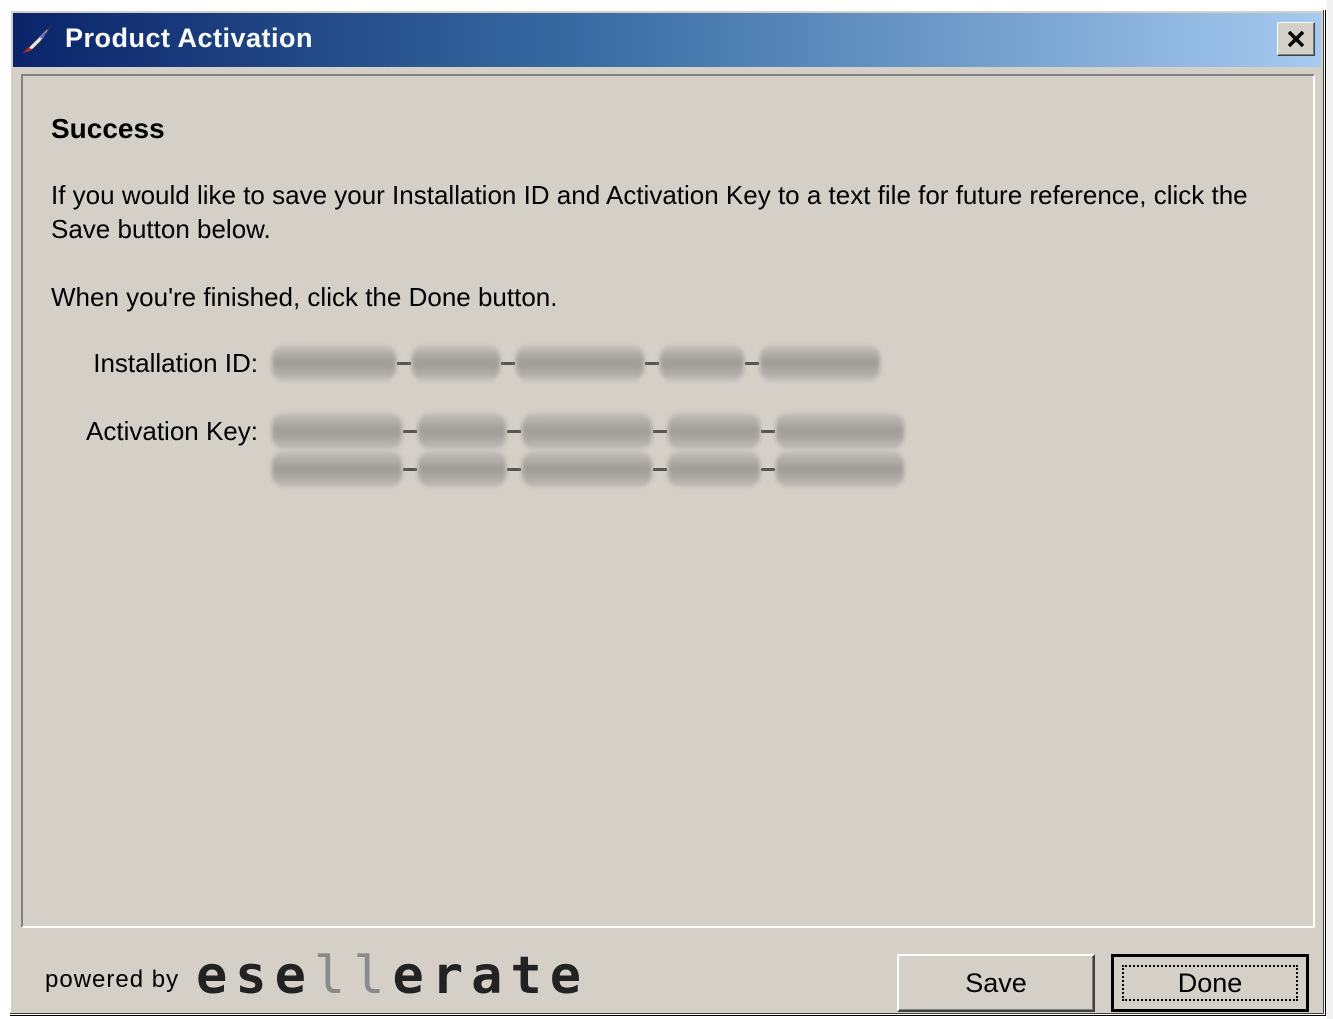  What do you see at coordinates (1210, 983) in the screenshot?
I see `done-button: Done` at bounding box center [1210, 983].